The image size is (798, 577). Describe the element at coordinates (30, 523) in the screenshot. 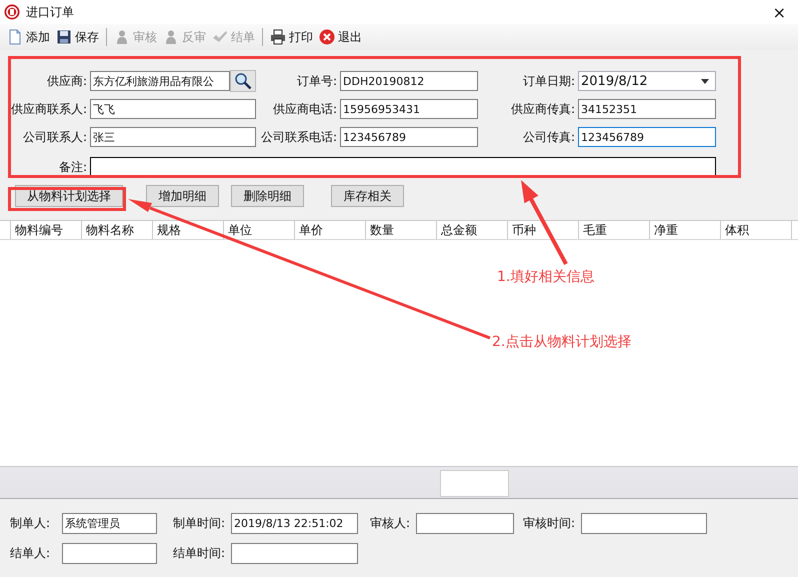

I see `field-label: 制单人:` at that location.